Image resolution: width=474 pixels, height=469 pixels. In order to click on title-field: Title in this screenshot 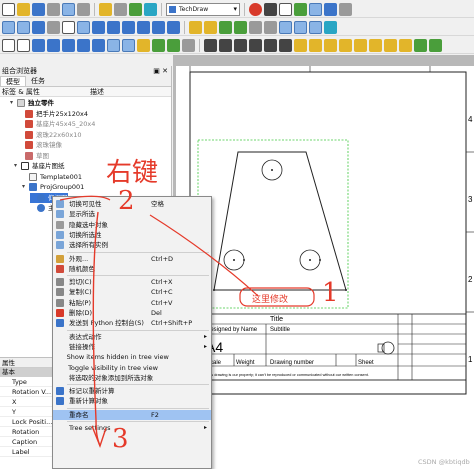, I will do `click(276, 319)`.